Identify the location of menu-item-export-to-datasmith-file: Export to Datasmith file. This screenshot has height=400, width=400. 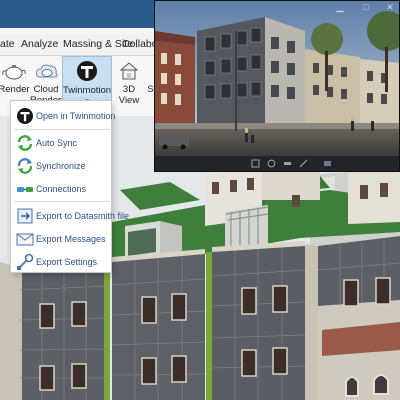
(70, 216).